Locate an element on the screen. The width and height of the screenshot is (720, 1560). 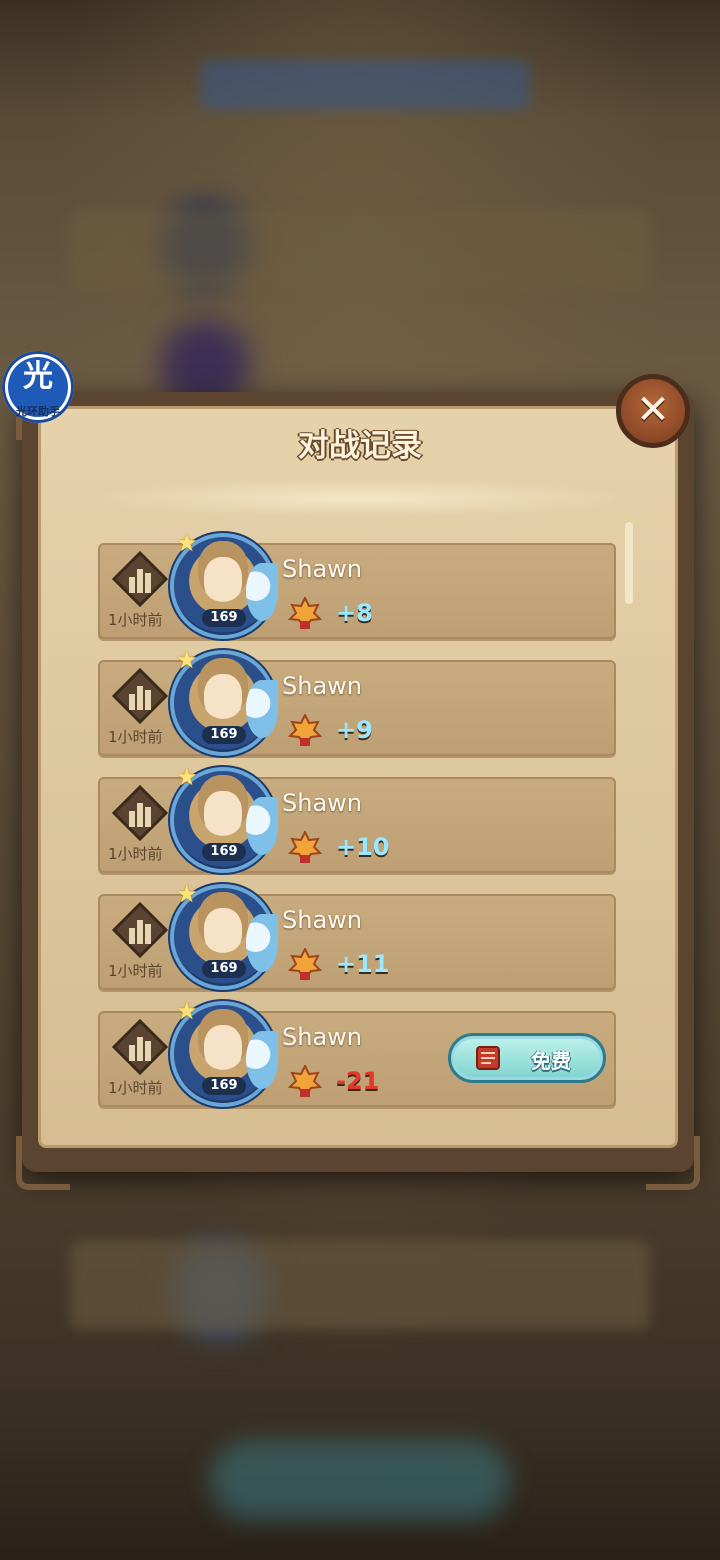
blurred-header is located at coordinates (365, 85).